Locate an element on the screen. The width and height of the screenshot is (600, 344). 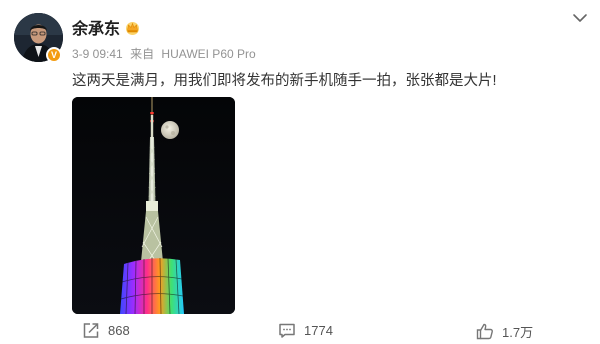
crown-icon is located at coordinates (133, 28).